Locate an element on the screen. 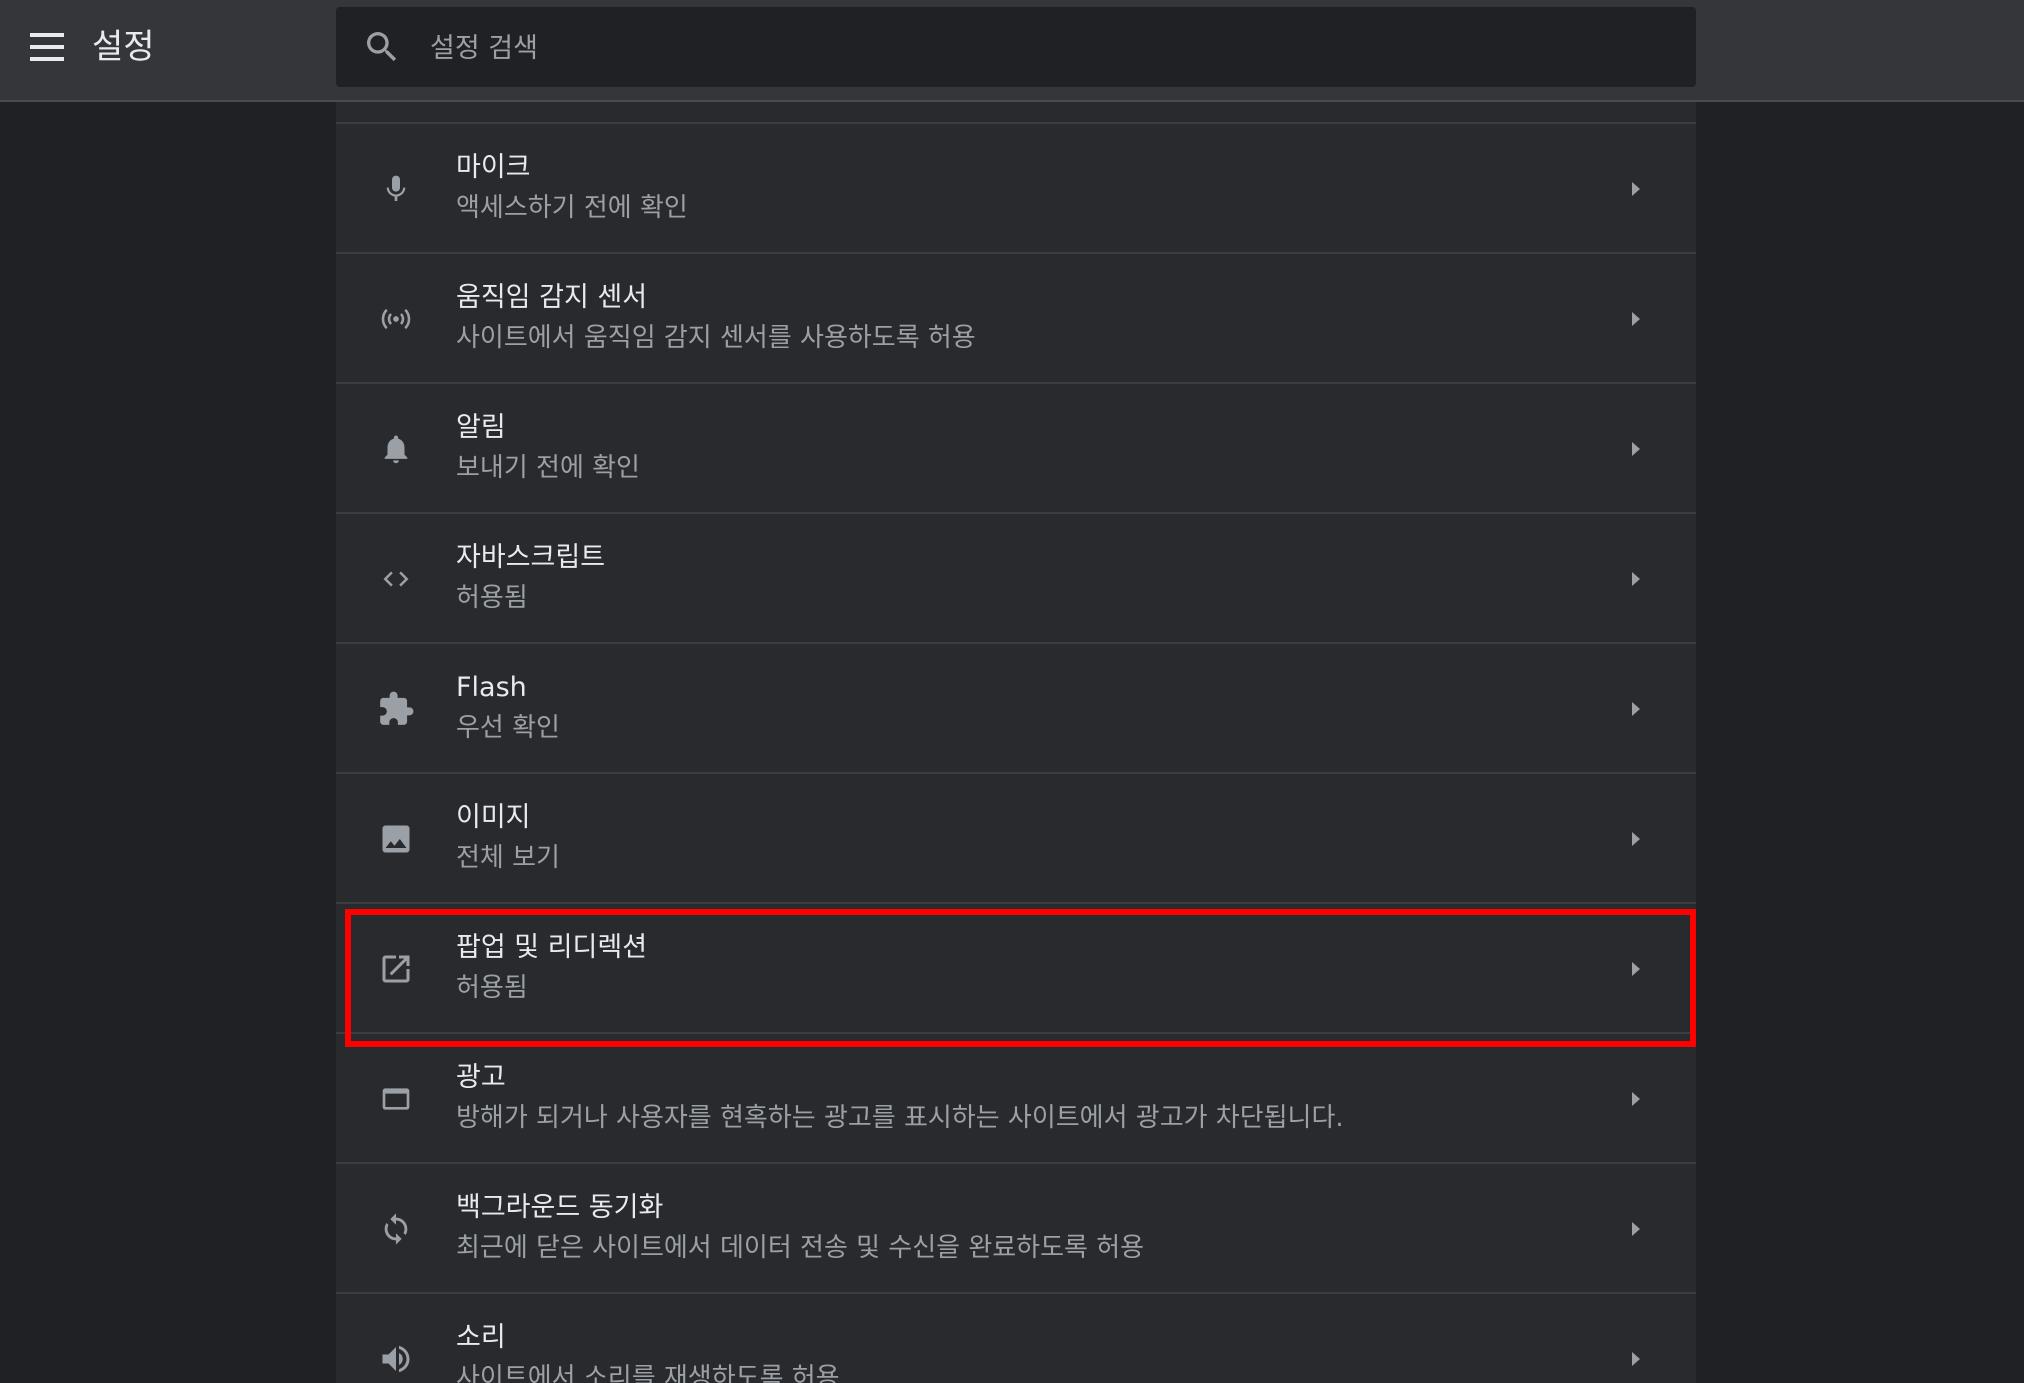 This screenshot has width=2024, height=1383. setting-label: 백그라운드 동기화 is located at coordinates (560, 1207).